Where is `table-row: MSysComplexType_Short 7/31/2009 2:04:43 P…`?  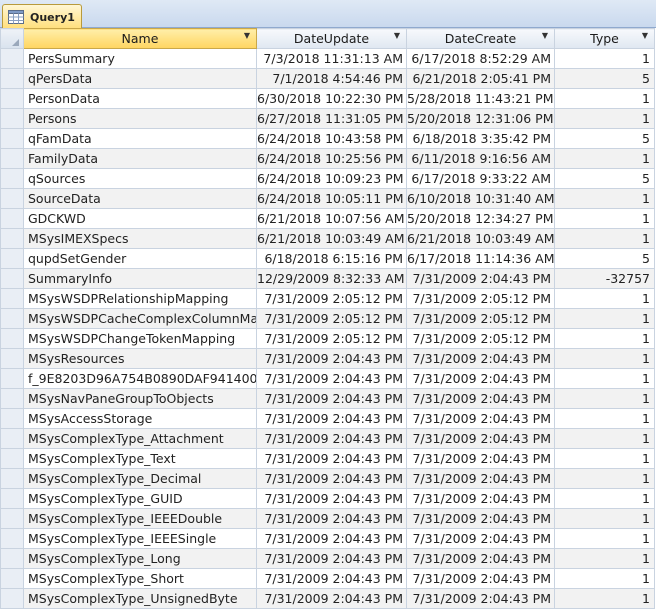 table-row: MSysComplexType_Short 7/31/2009 2:04:43 P… is located at coordinates (327, 578).